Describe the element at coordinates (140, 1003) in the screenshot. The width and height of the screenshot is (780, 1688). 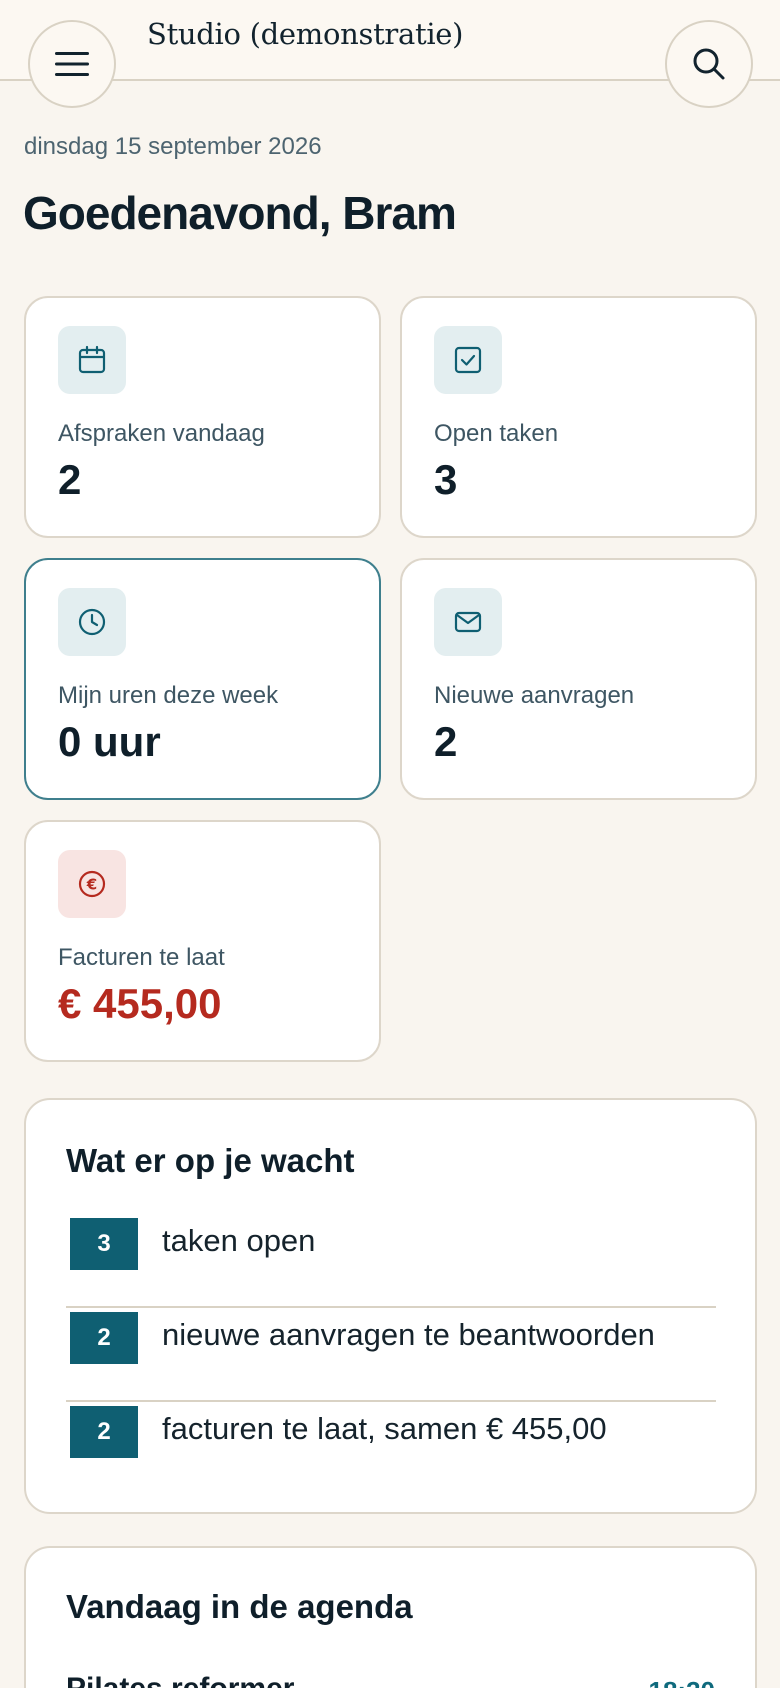
I see `stat-value: € 455,00` at that location.